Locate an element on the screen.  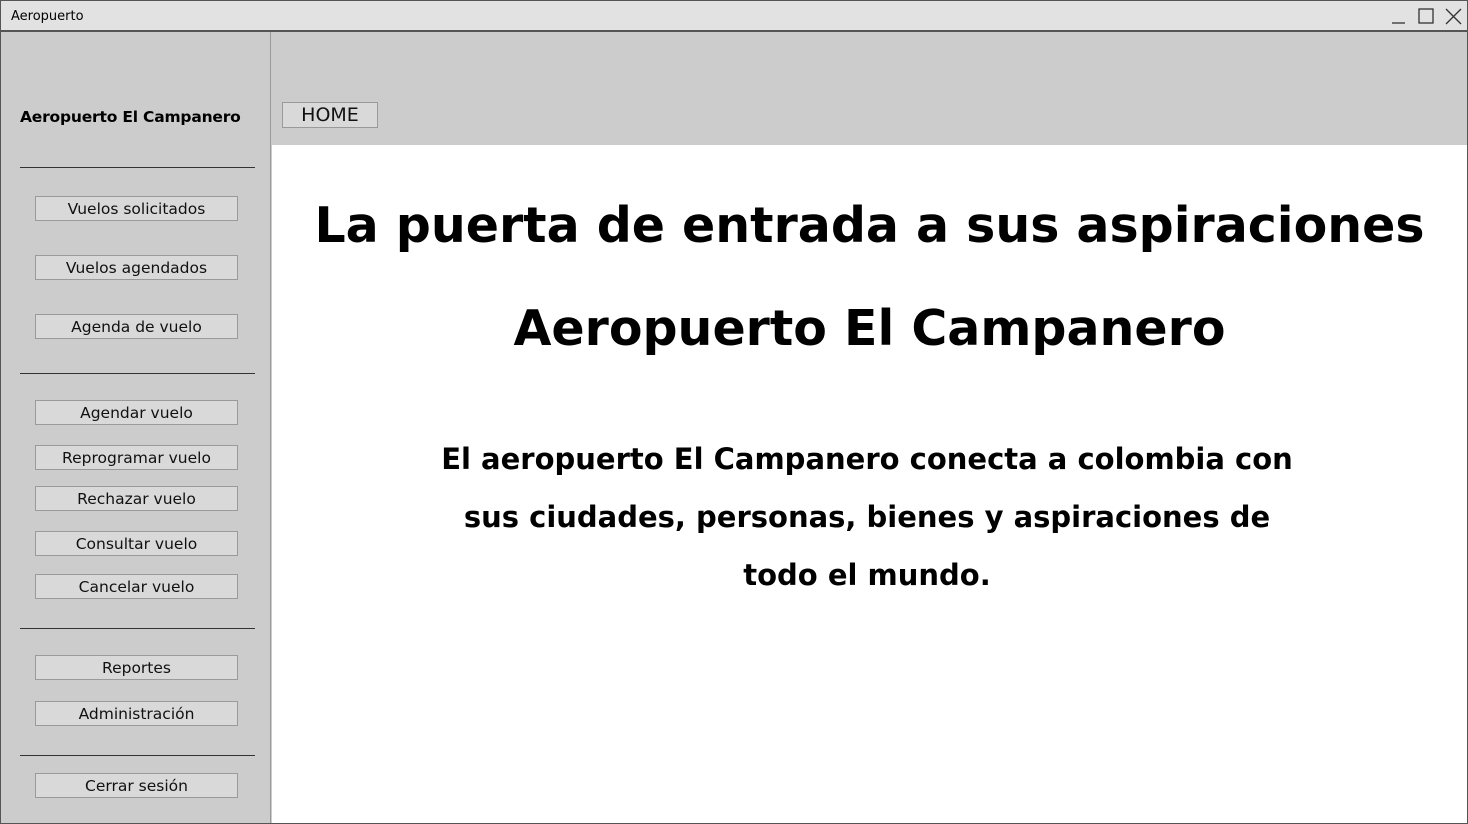
consultar-vuelo-button: Consultar vuelo is located at coordinates (136, 543).